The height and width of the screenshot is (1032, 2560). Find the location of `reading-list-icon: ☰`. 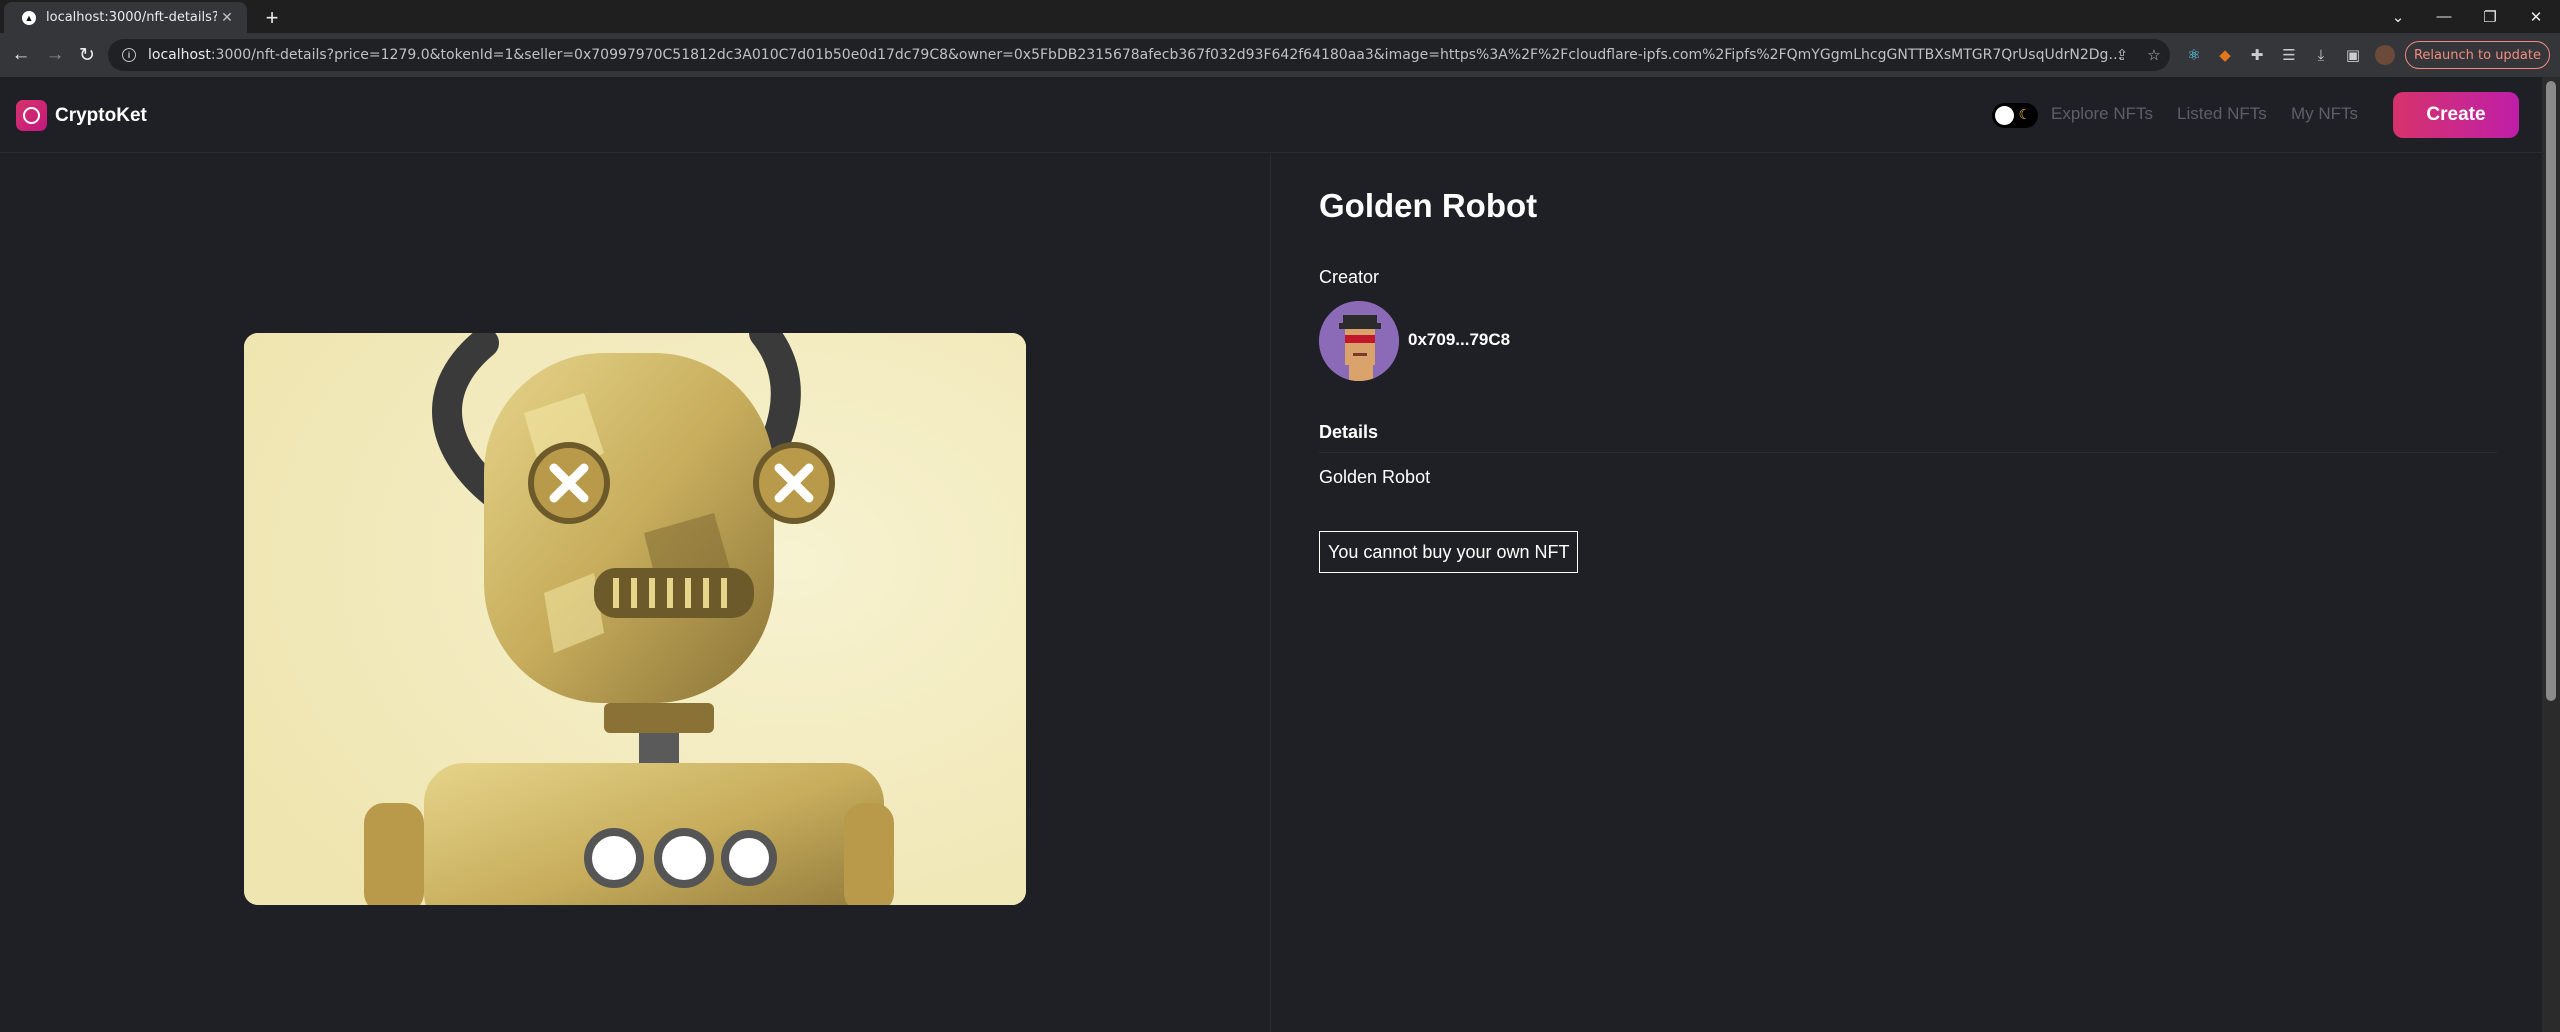

reading-list-icon: ☰ is located at coordinates (2289, 55).